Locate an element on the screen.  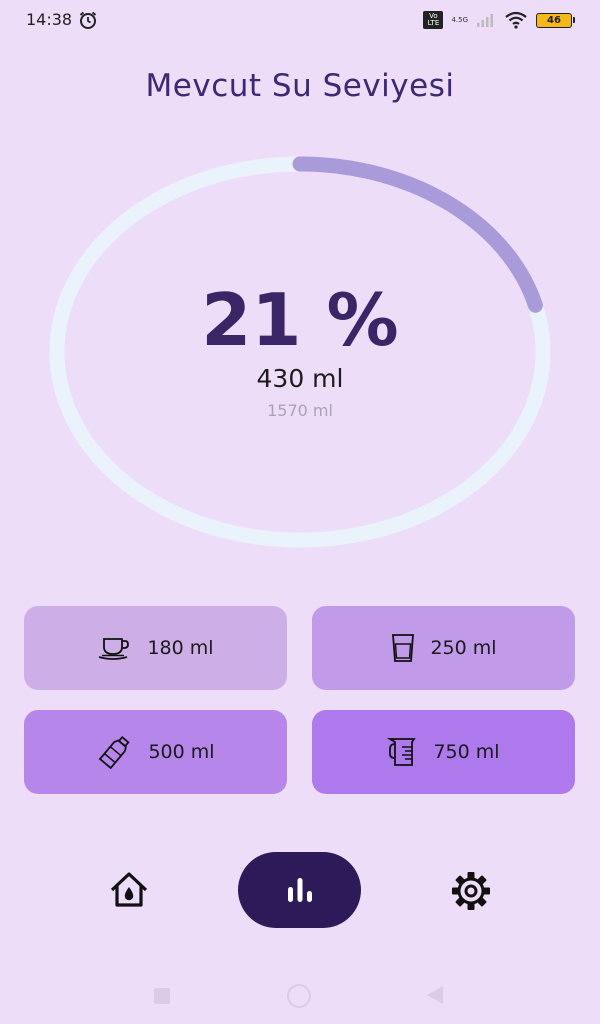
battery-level: 46 is located at coordinates (554, 20).